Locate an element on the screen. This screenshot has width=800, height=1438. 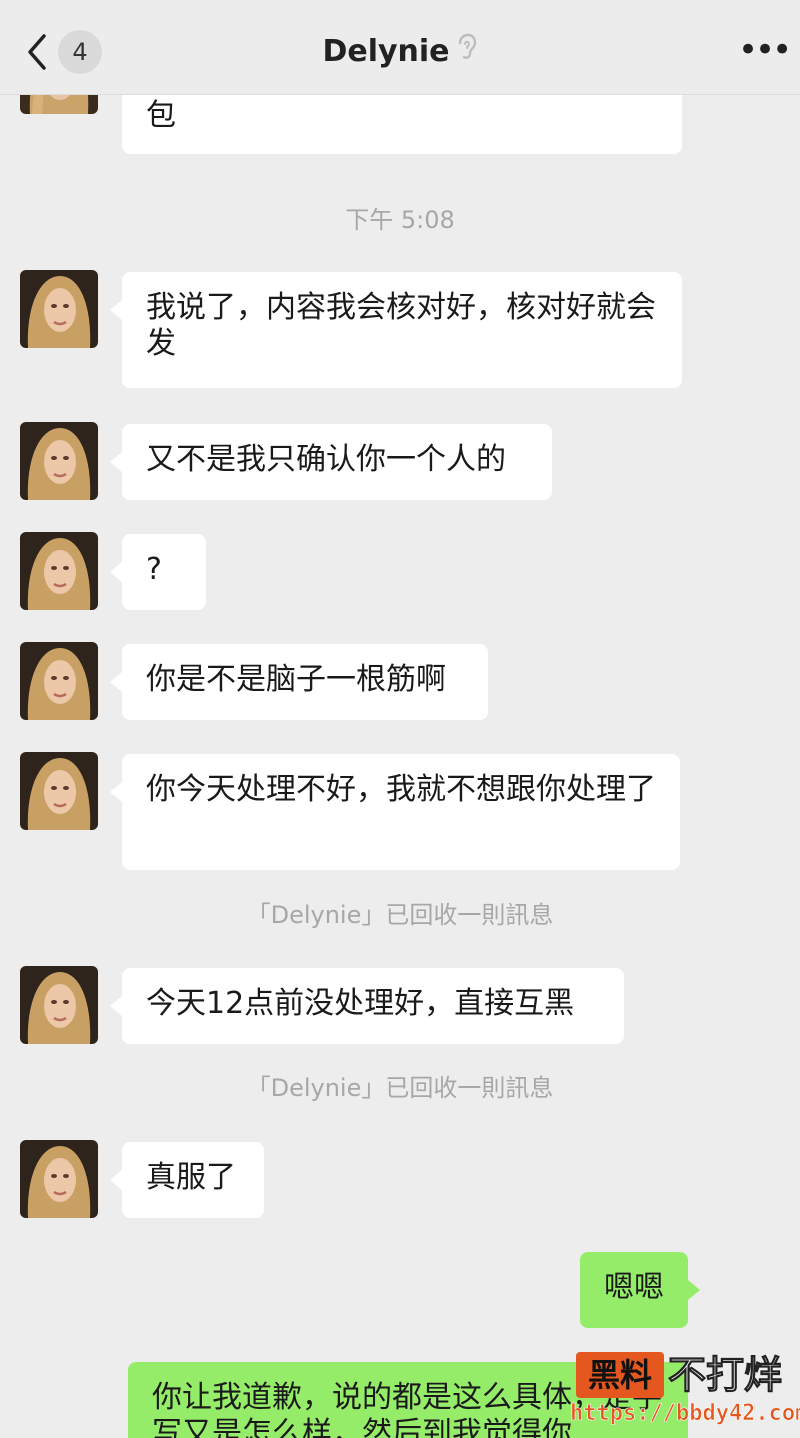
timestamp: 下午 5:08 is located at coordinates (400, 220).